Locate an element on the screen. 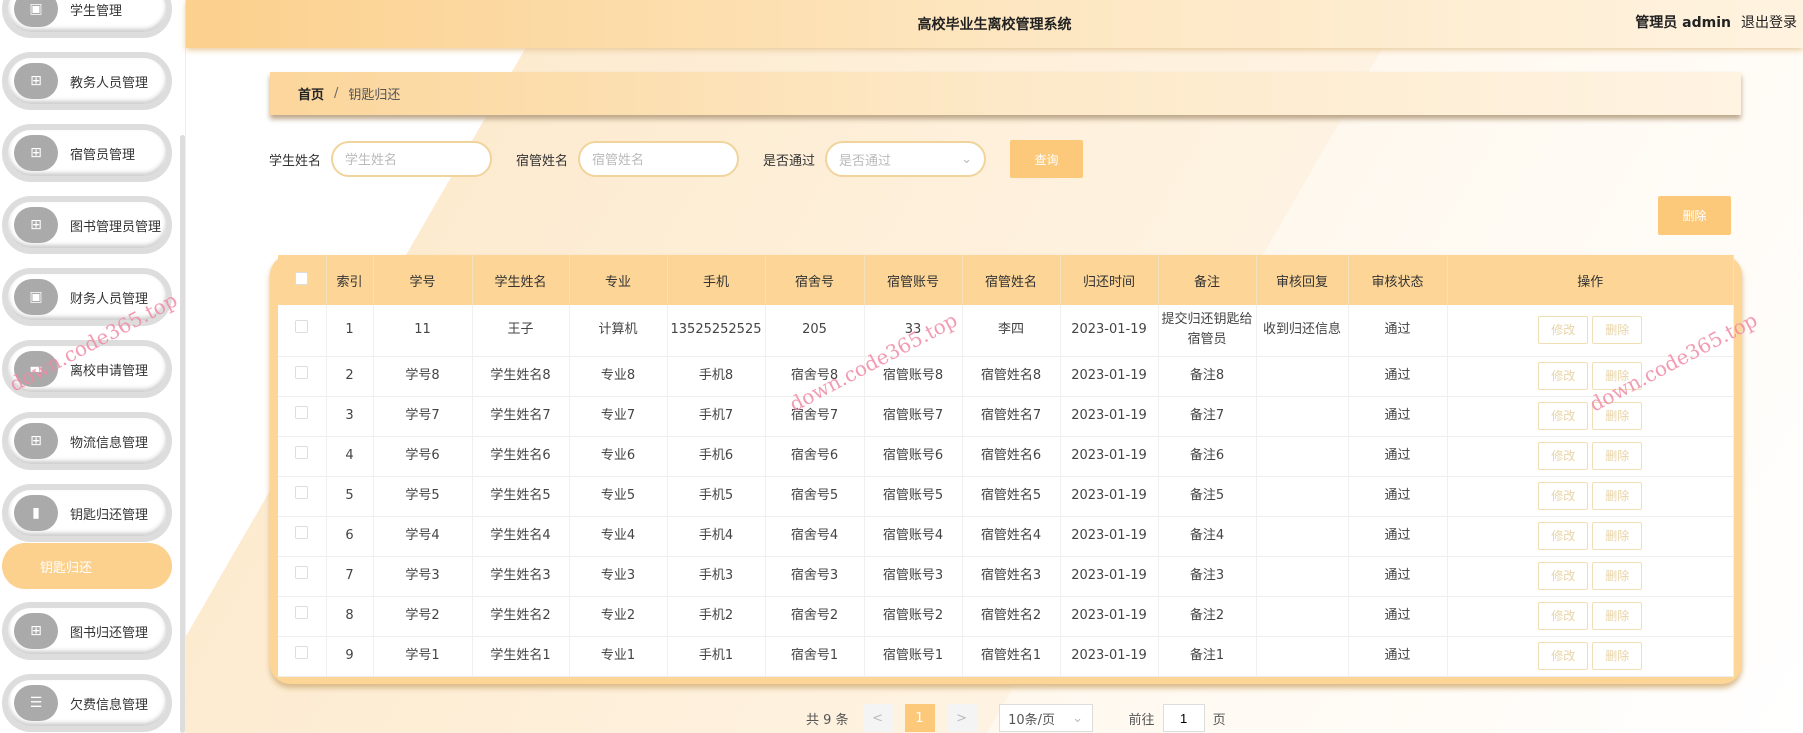 This screenshot has width=1803, height=733. table-cell: 宿管姓名7 is located at coordinates (1011, 416).